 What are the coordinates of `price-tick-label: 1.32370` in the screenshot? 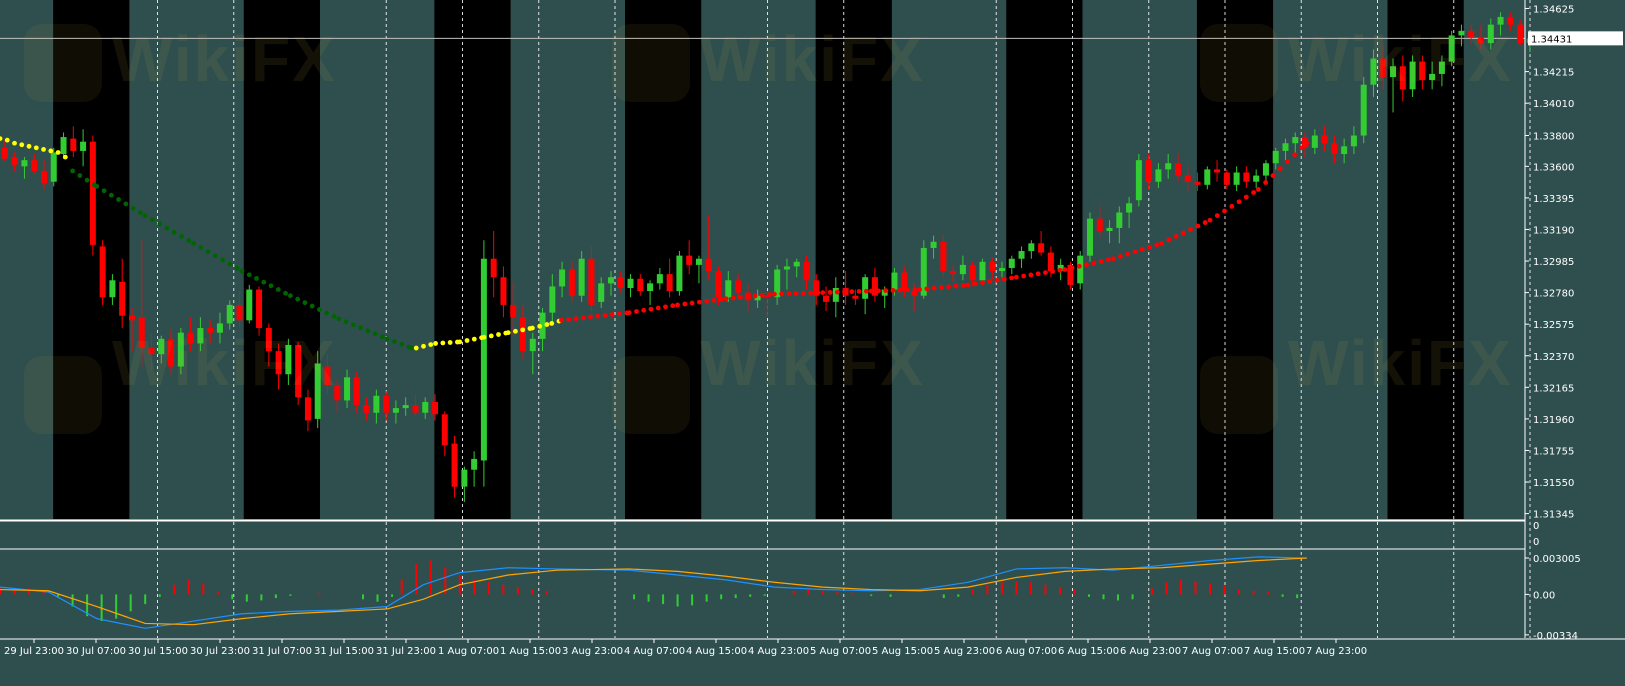 It's located at (1553, 357).